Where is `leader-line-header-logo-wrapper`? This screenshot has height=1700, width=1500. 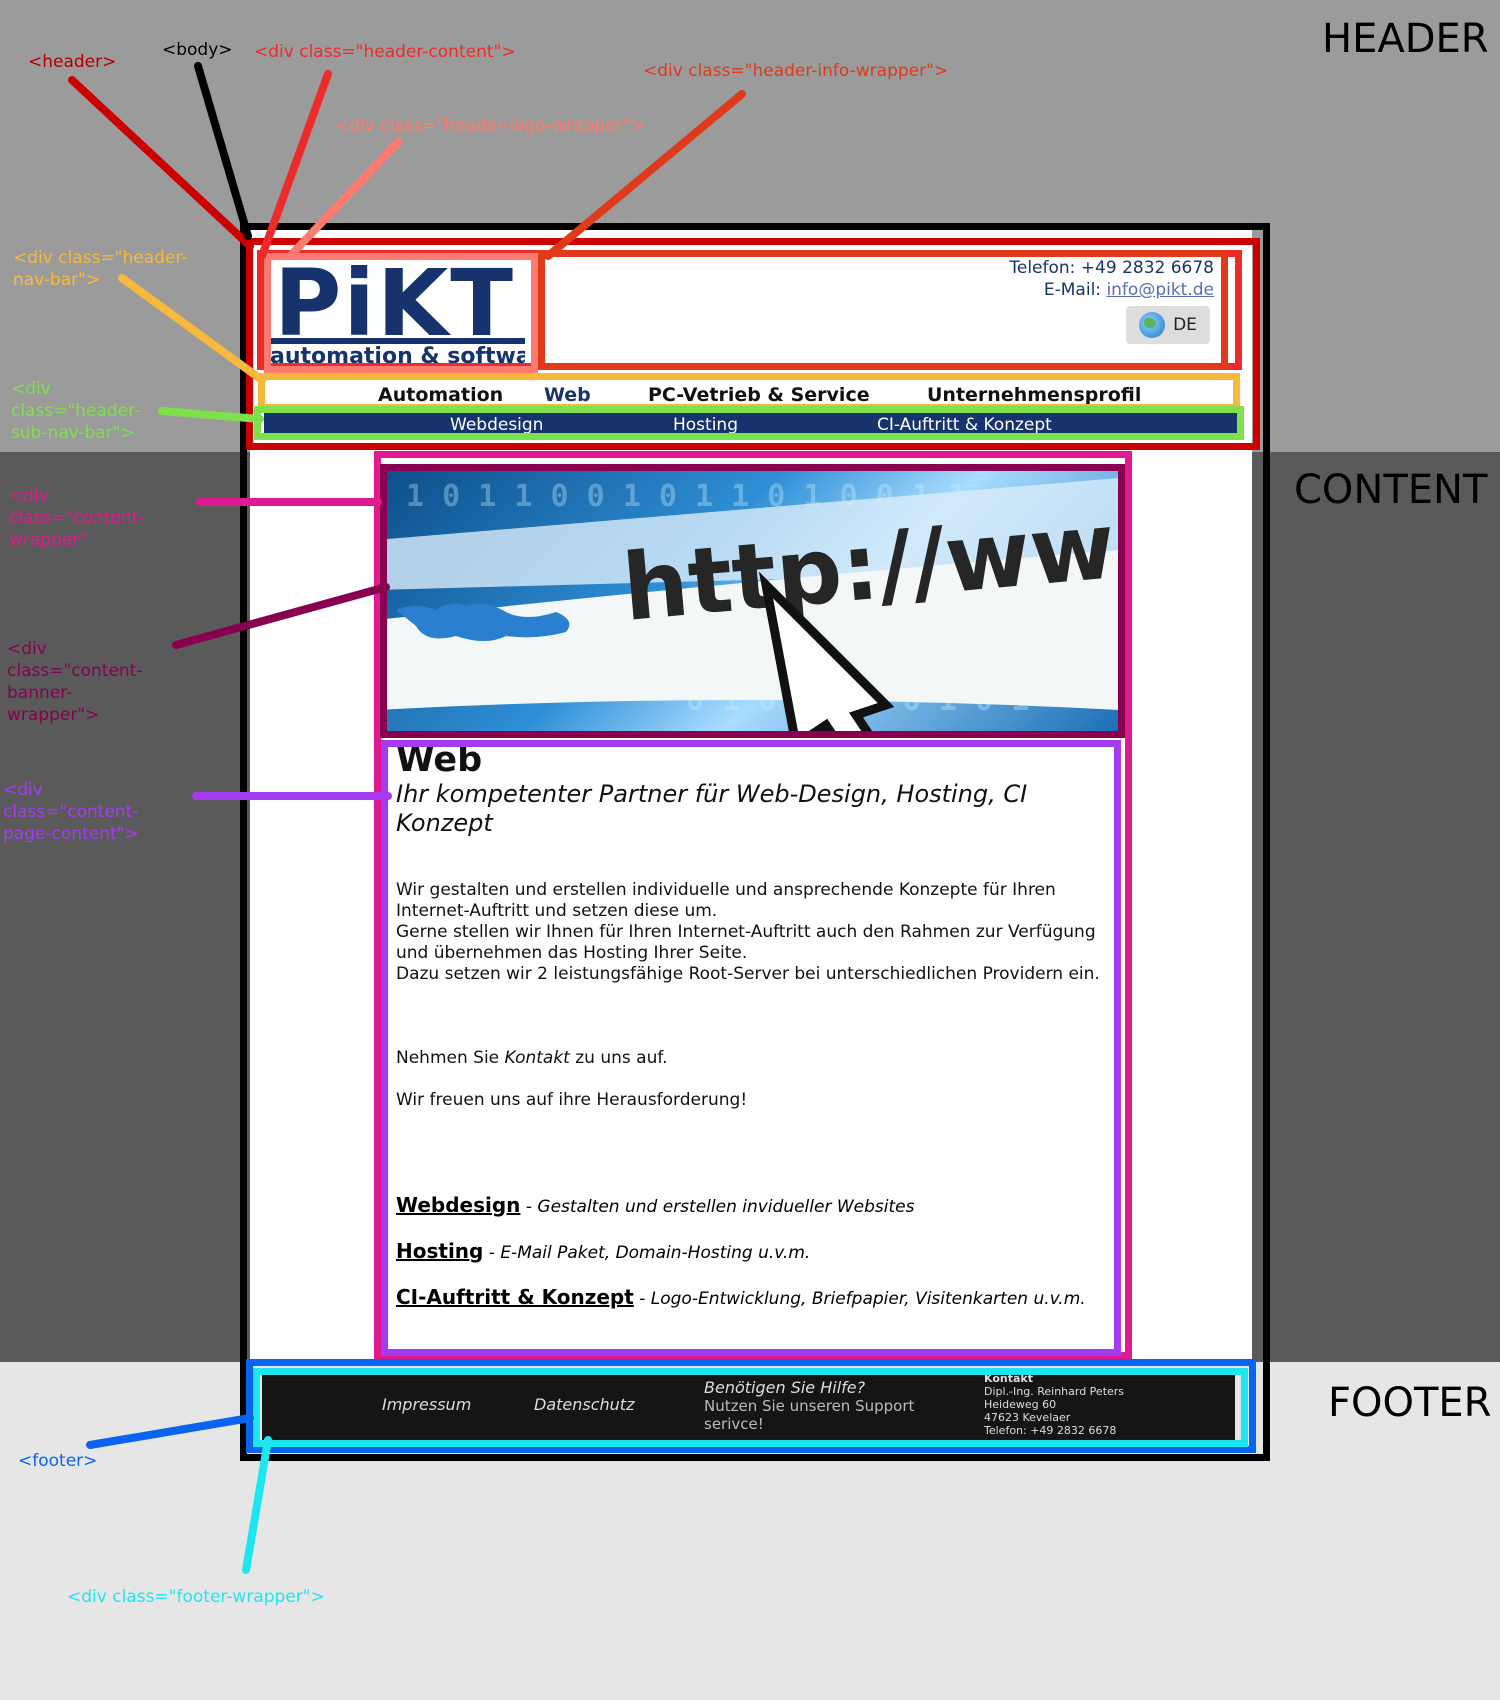
leader-line-header-logo-wrapper is located at coordinates (344, 199).